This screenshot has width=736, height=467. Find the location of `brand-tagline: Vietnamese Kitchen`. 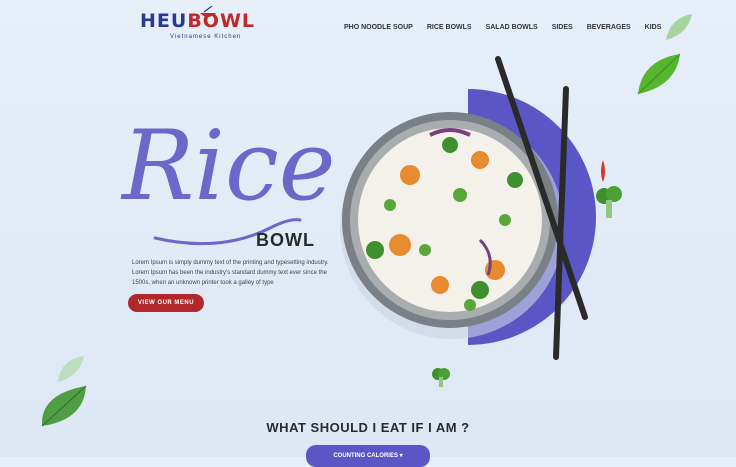

brand-tagline: Vietnamese Kitchen is located at coordinates (206, 37).